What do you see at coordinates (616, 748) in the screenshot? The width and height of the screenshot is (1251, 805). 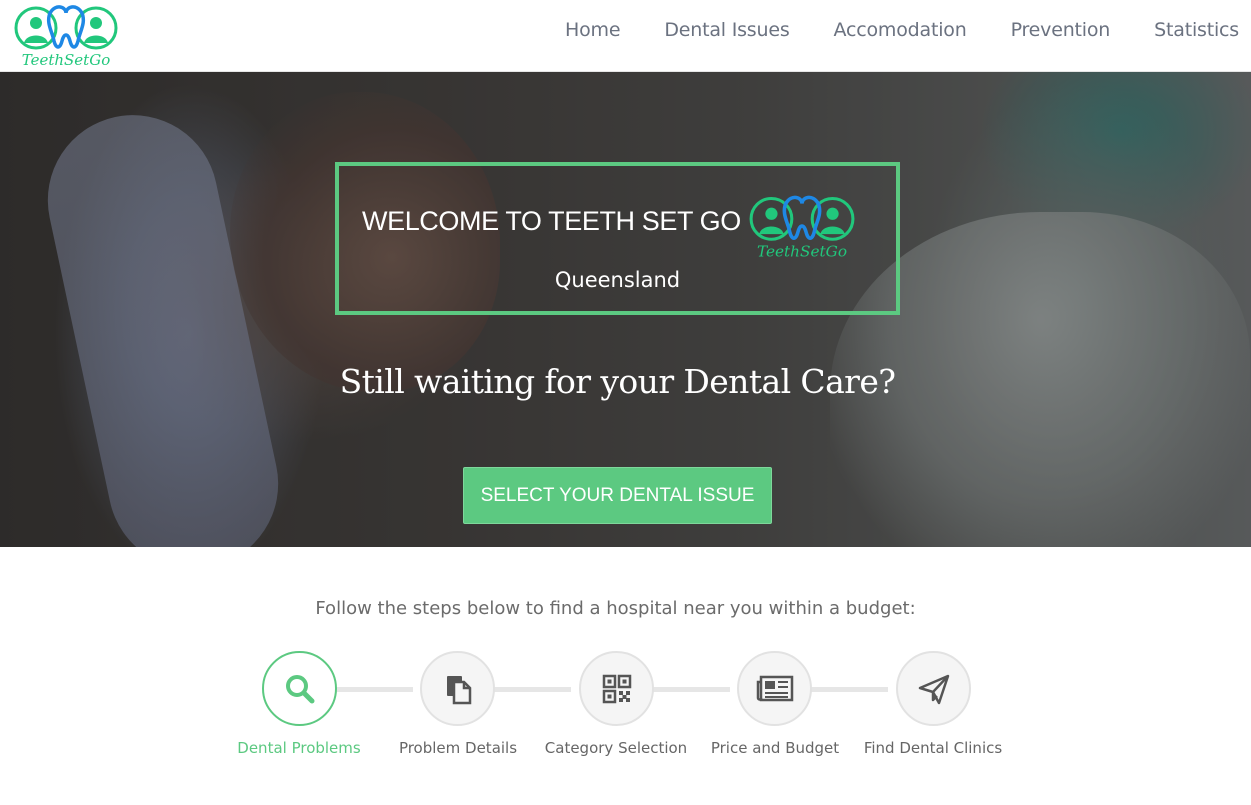 I see `step-label-category-selection: Category Selection` at bounding box center [616, 748].